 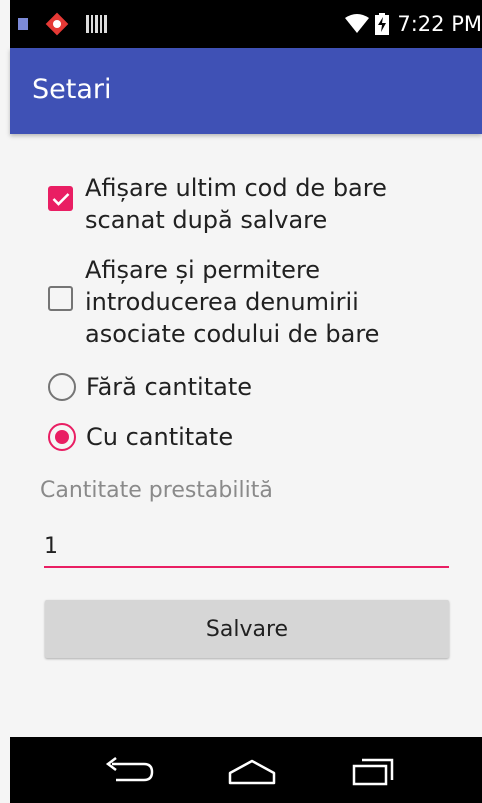 I want to click on barcode-icon, so click(x=97, y=24).